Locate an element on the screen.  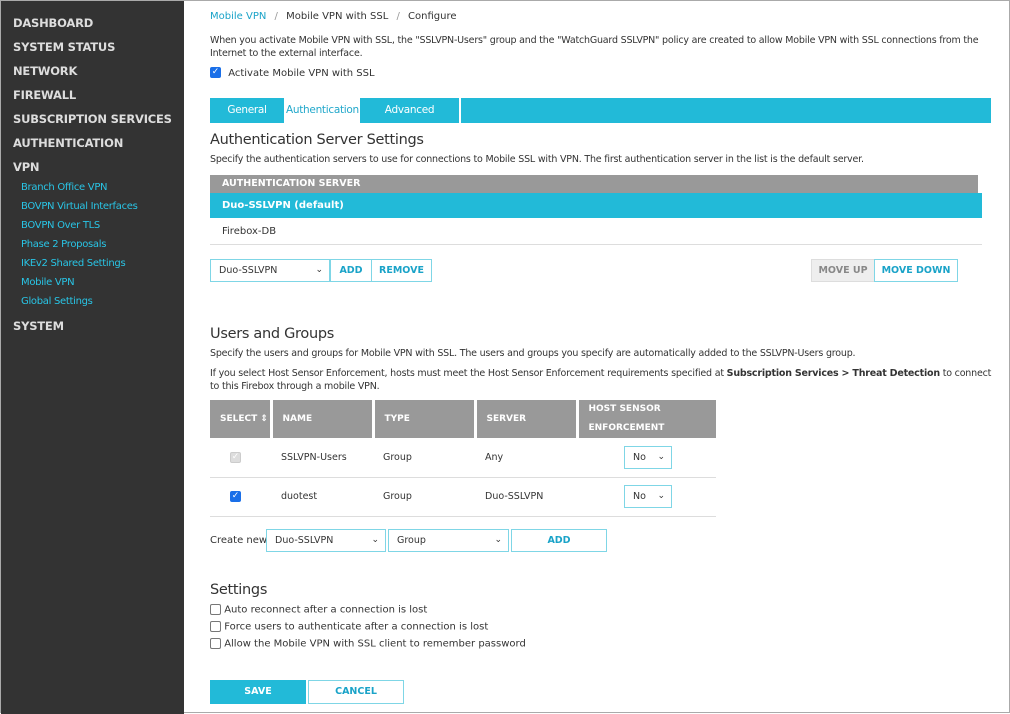
nav-network: NETWORK is located at coordinates (45, 71).